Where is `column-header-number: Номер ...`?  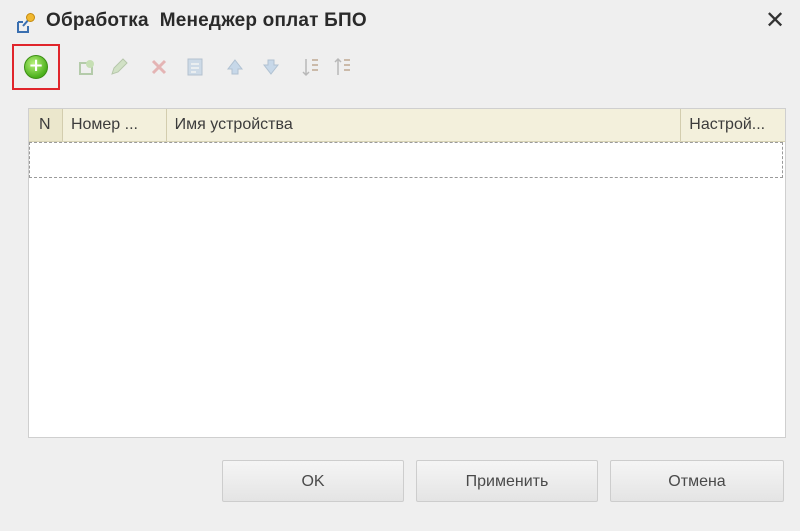
column-header-number: Номер ... is located at coordinates (115, 125).